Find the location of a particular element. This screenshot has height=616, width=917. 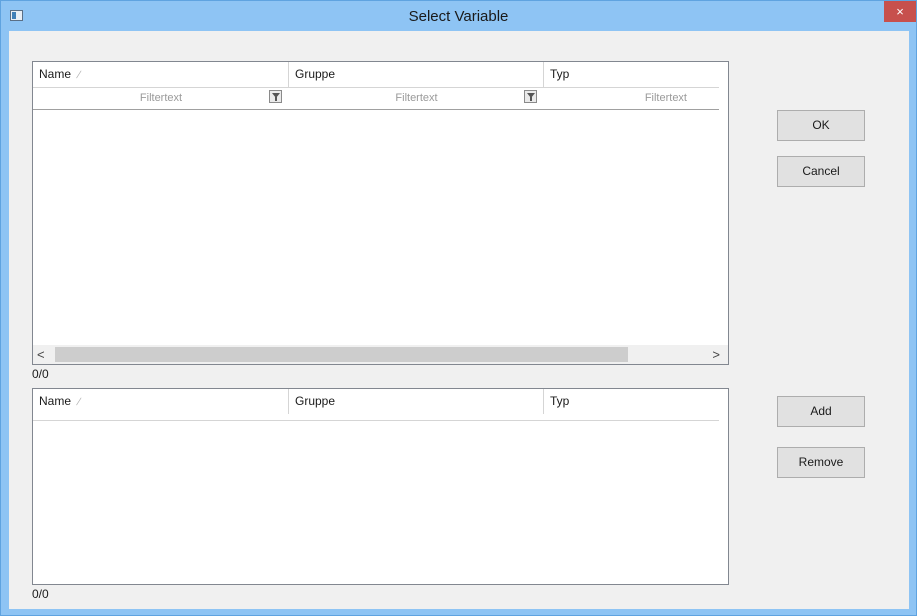

scroll-right-arrow-icon: > is located at coordinates (716, 354).